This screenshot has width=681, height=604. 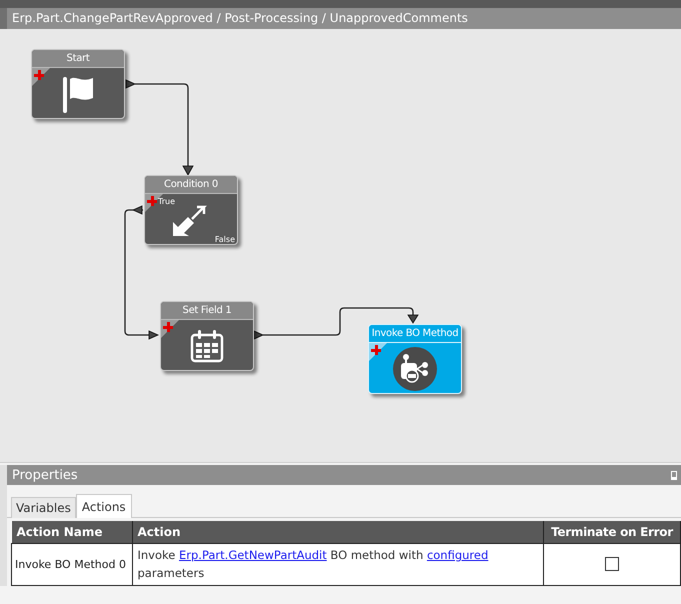 What do you see at coordinates (224, 239) in the screenshot?
I see `port-label: False` at bounding box center [224, 239].